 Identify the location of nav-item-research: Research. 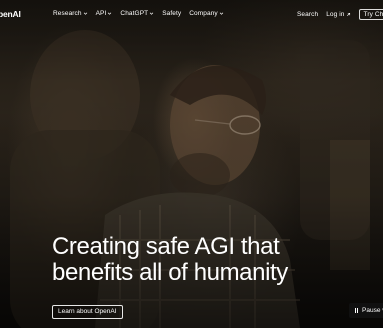
(70, 13).